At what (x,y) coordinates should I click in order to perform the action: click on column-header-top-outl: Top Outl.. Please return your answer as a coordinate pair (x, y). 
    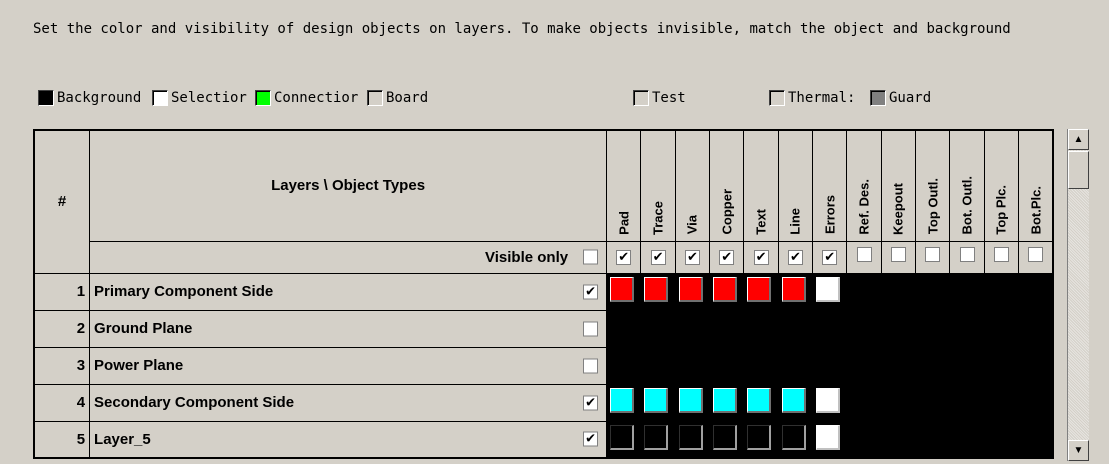
    Looking at the image, I should click on (933, 185).